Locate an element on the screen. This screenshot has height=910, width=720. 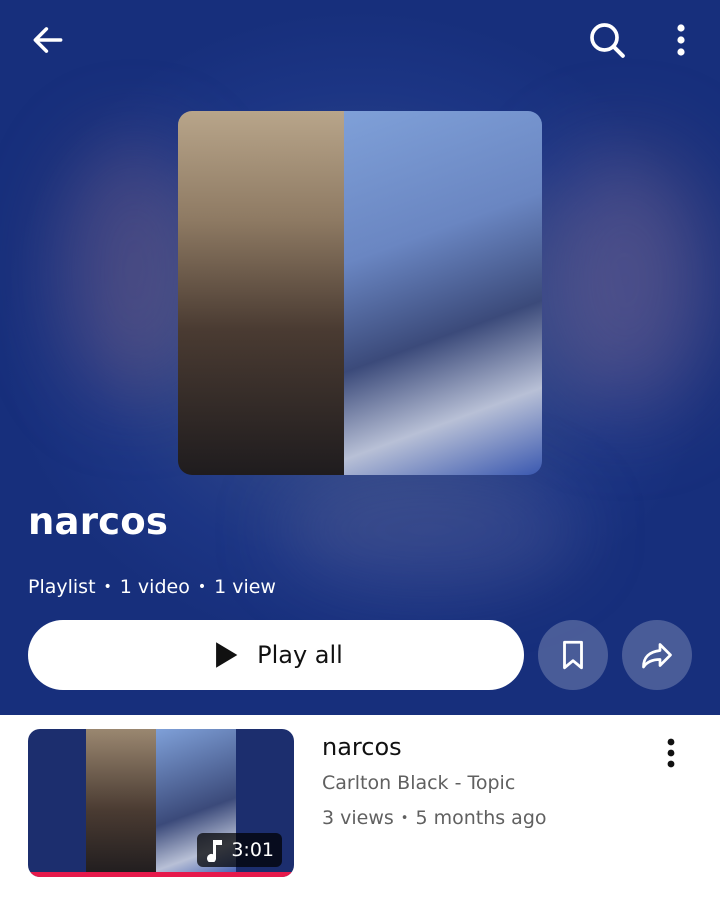
video-more-options-button is located at coordinates (671, 753).